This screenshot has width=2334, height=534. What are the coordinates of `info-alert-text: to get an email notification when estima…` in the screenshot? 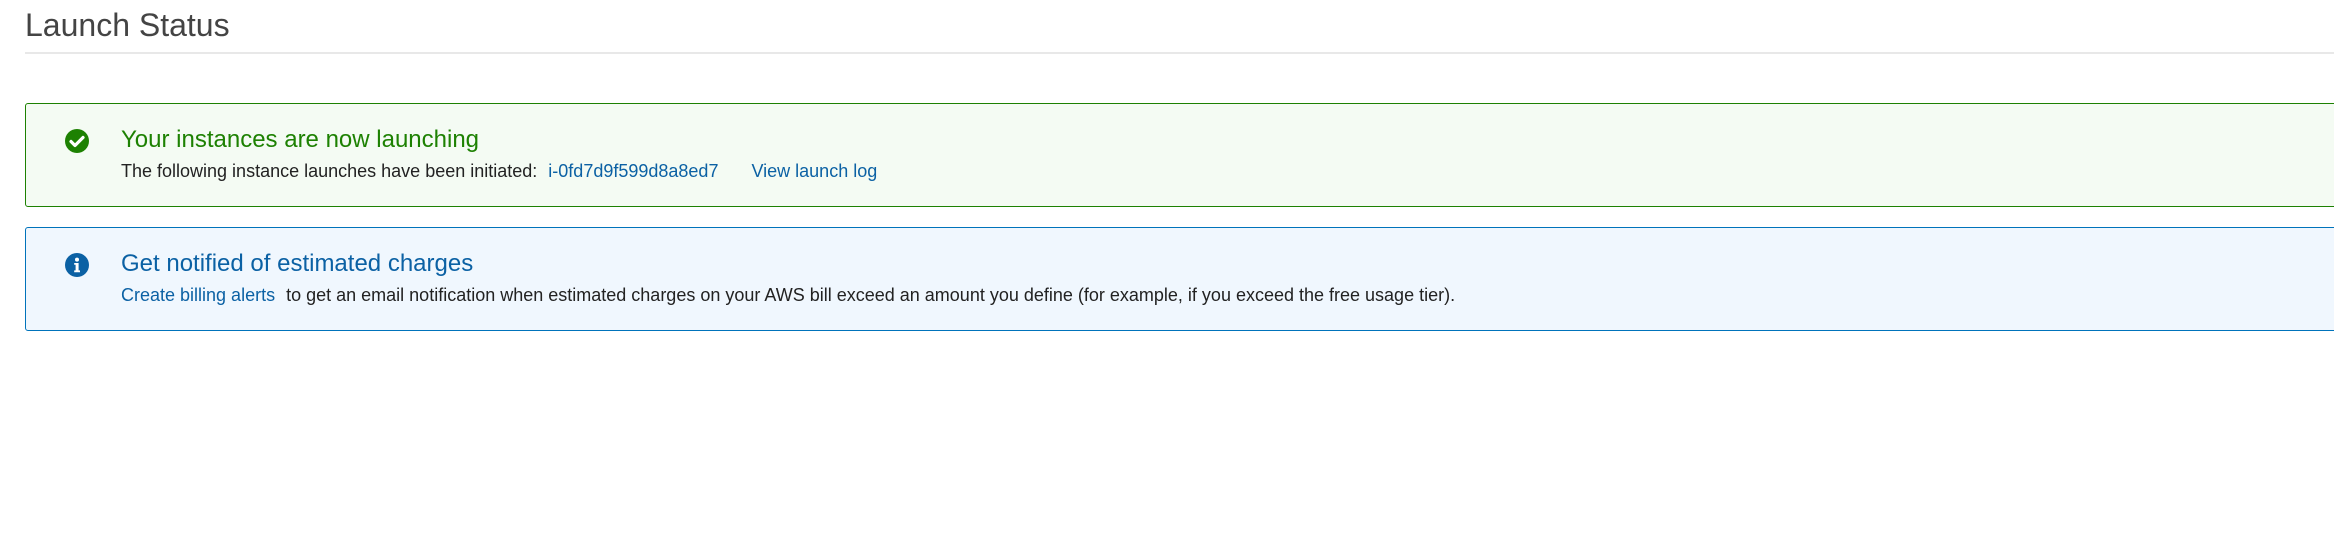 It's located at (871, 295).